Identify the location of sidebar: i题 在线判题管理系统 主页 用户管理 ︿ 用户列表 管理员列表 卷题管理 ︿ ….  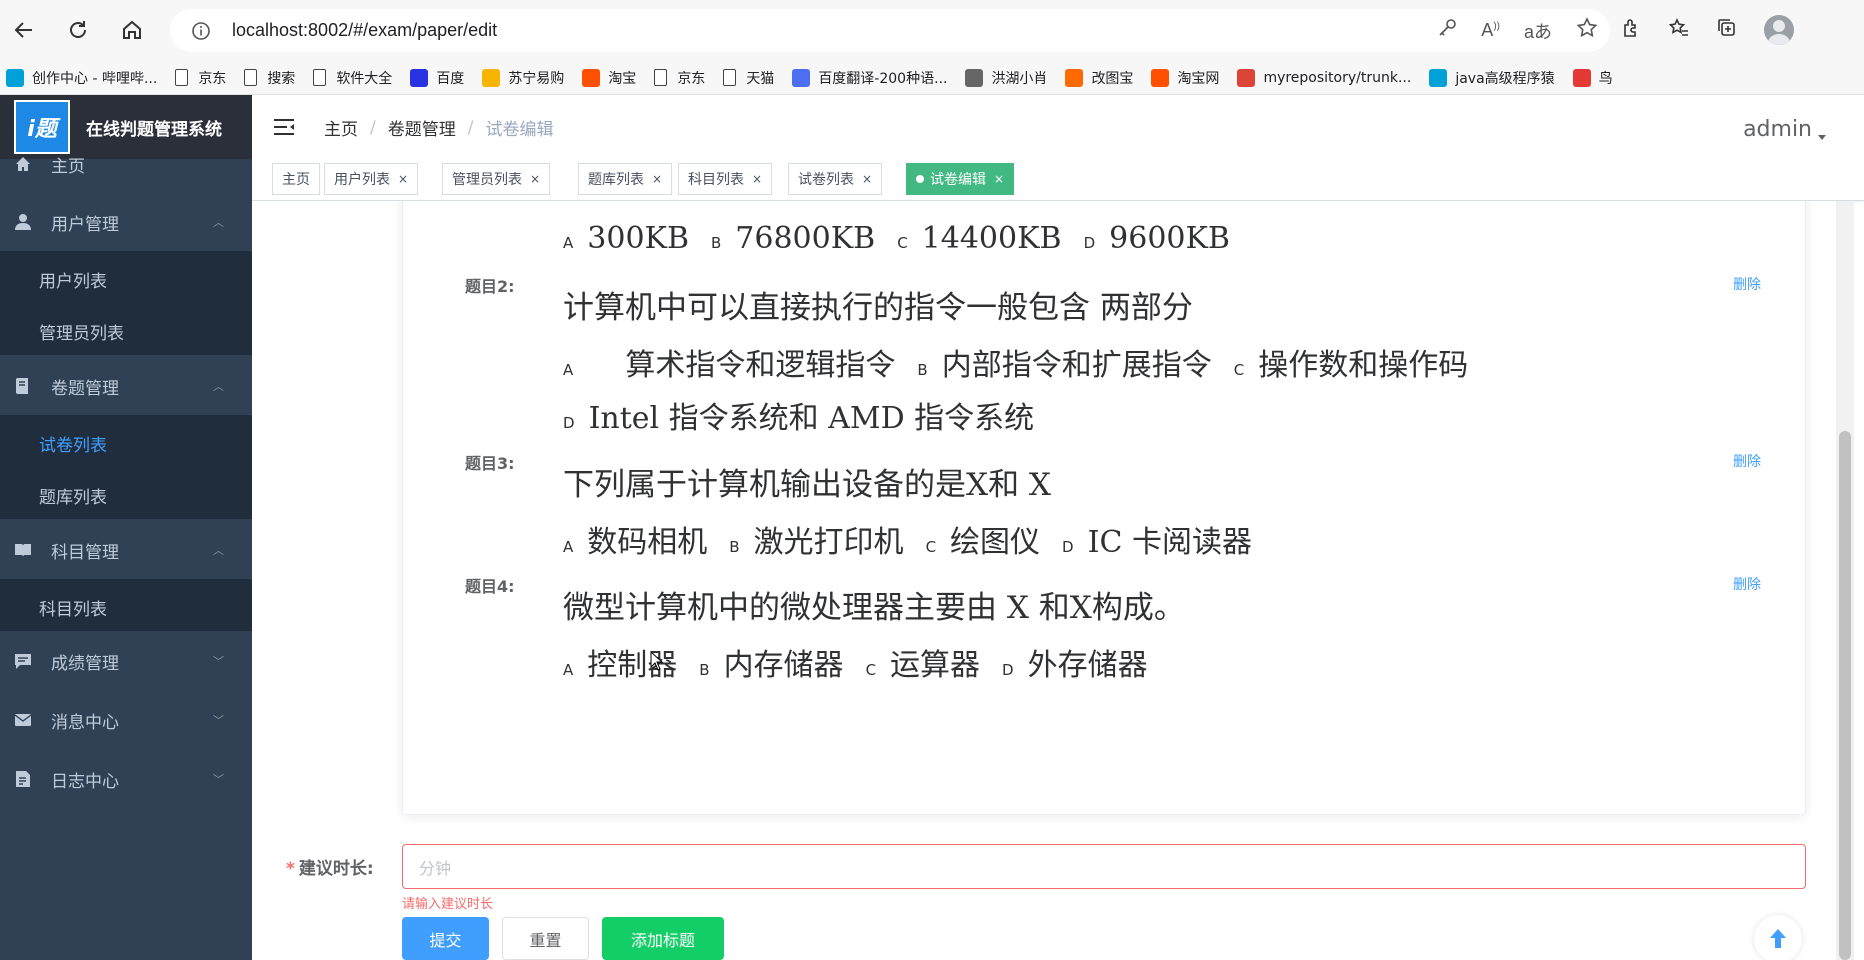
(126, 527).